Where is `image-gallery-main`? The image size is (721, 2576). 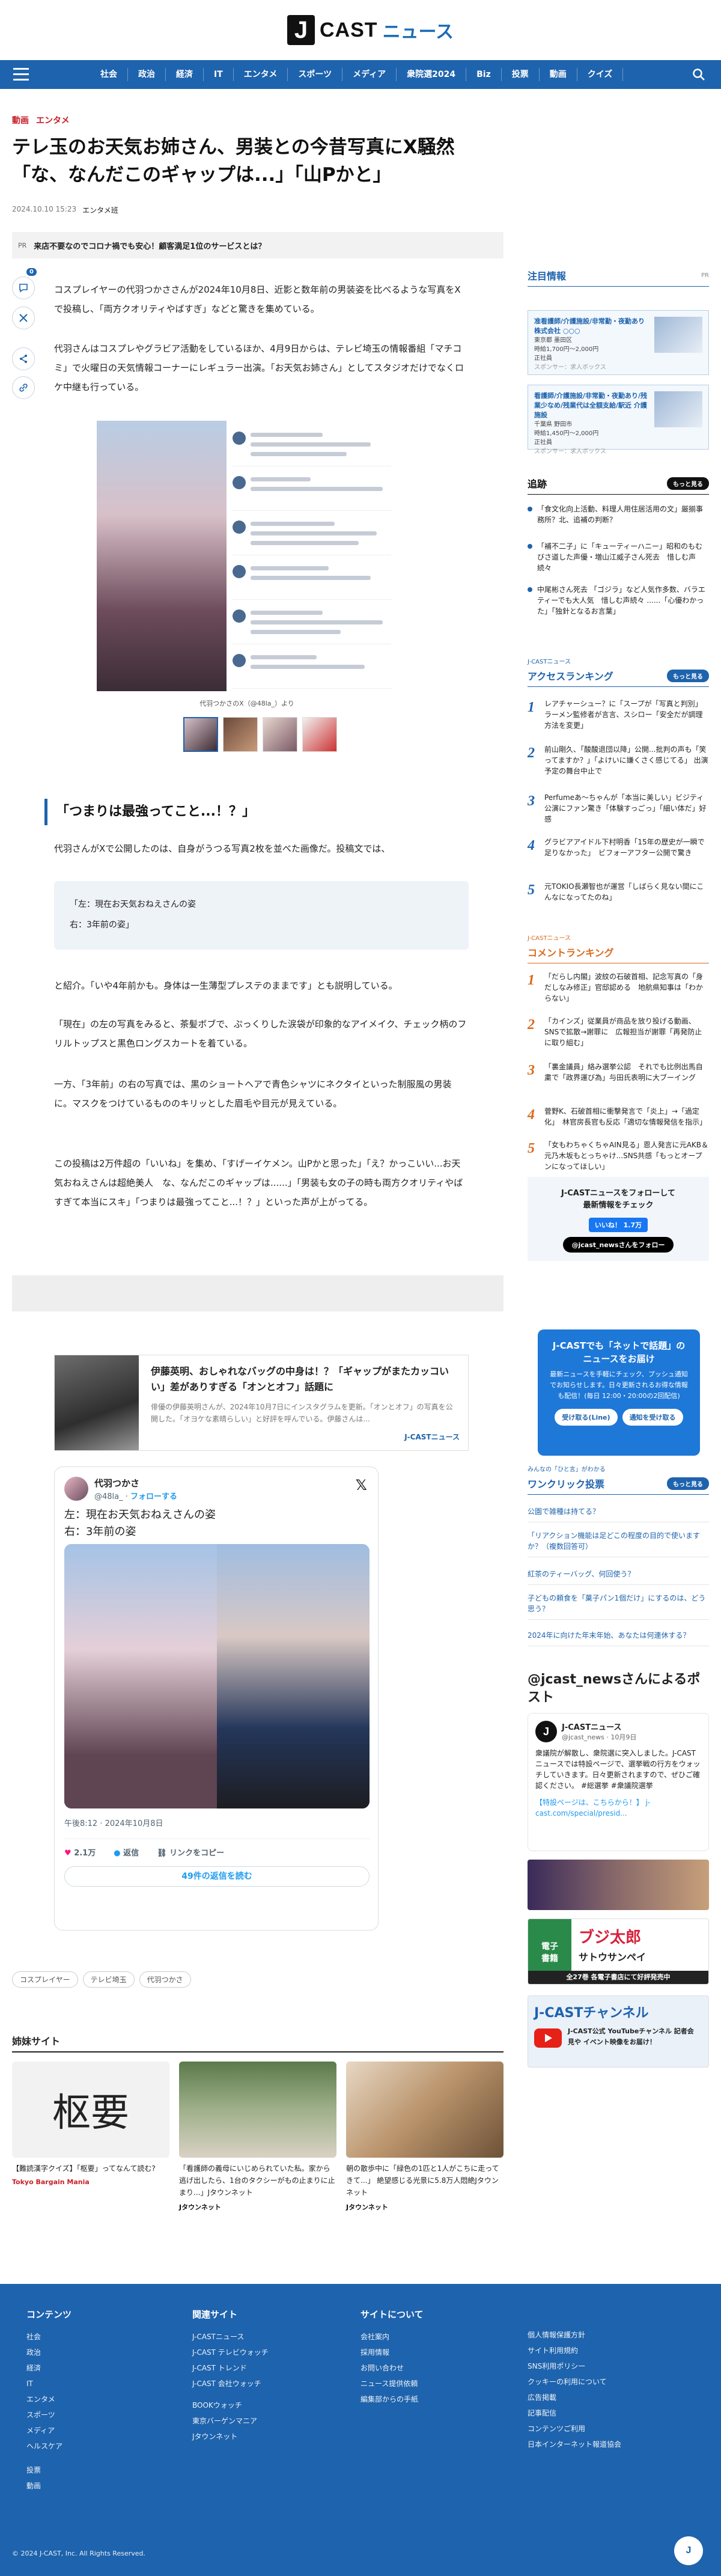
image-gallery-main is located at coordinates (247, 556).